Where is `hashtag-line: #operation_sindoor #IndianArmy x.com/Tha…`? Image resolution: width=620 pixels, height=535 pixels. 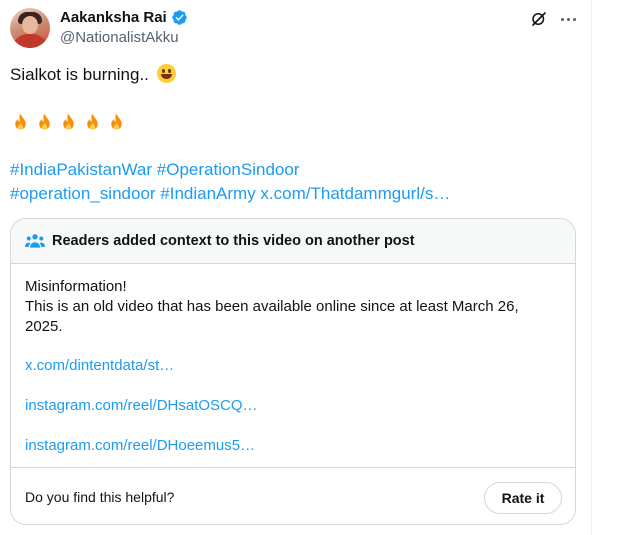
hashtag-line: #operation_sindoor #IndianArmy x.com/Tha… is located at coordinates (230, 194).